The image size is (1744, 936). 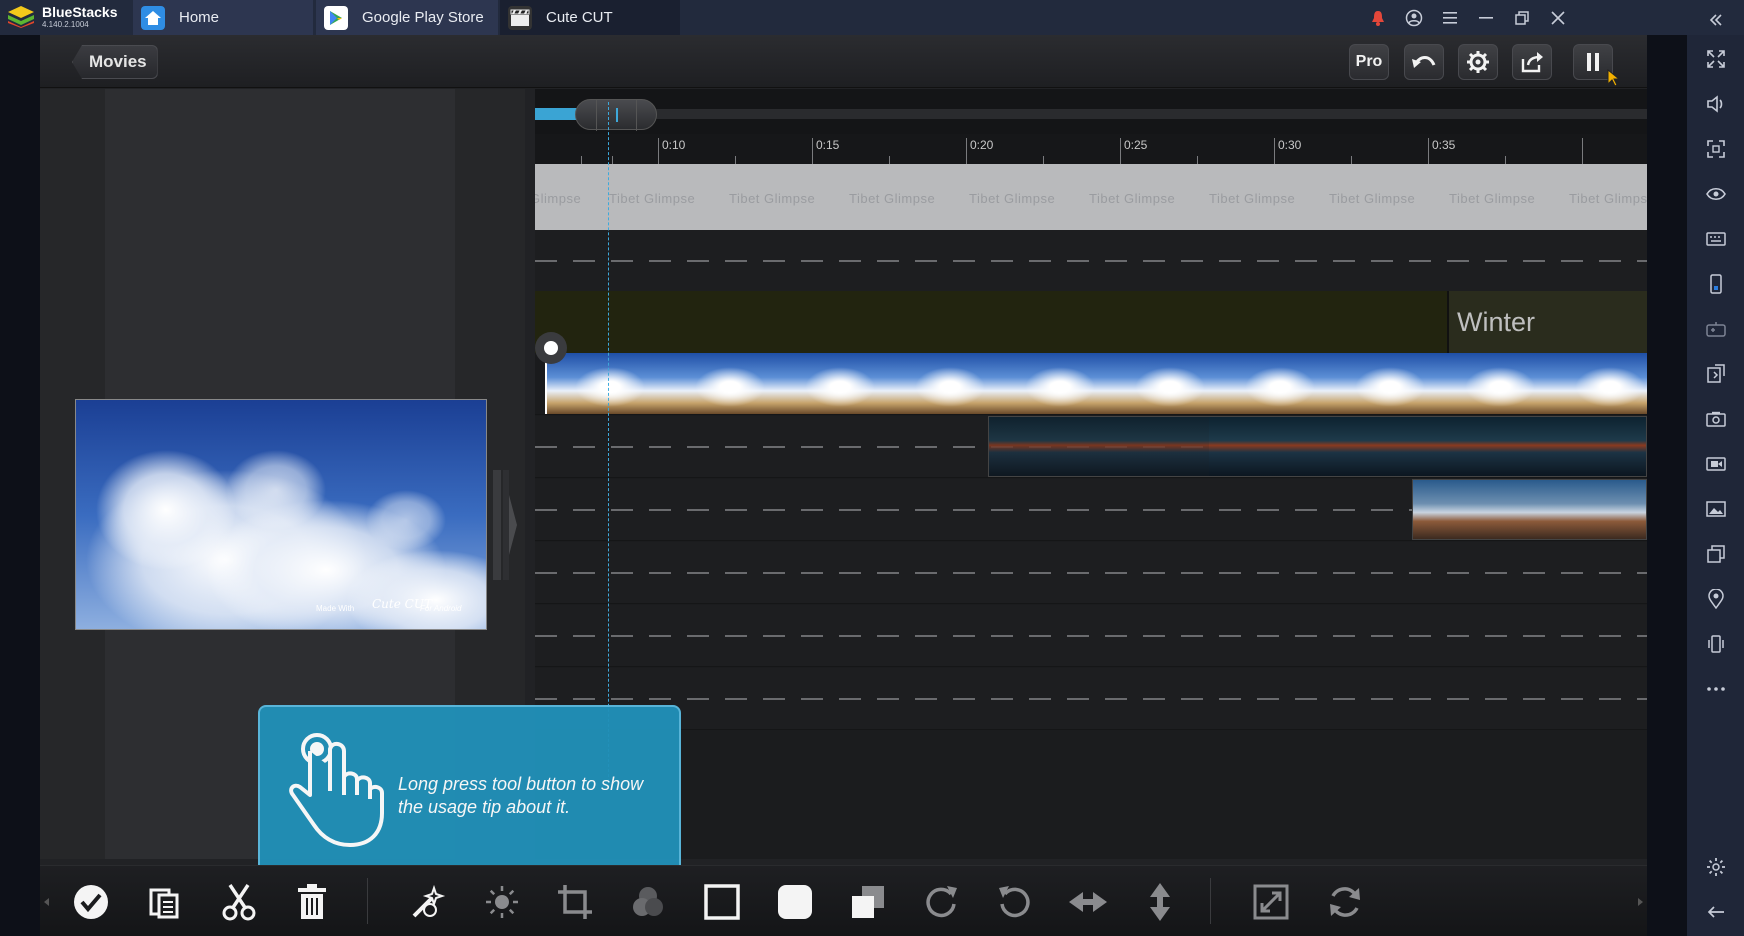 I want to click on home-icon, so click(x=153, y=17).